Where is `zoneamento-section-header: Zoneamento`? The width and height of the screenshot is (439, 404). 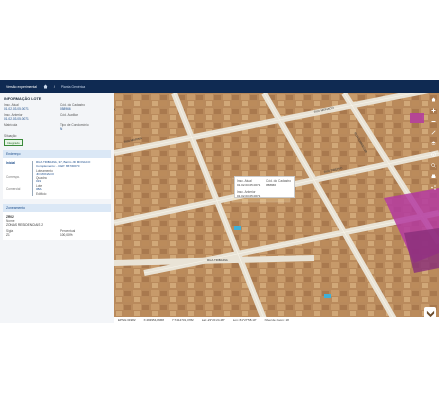
zoneamento-section-header: Zoneamento is located at coordinates (57, 207).